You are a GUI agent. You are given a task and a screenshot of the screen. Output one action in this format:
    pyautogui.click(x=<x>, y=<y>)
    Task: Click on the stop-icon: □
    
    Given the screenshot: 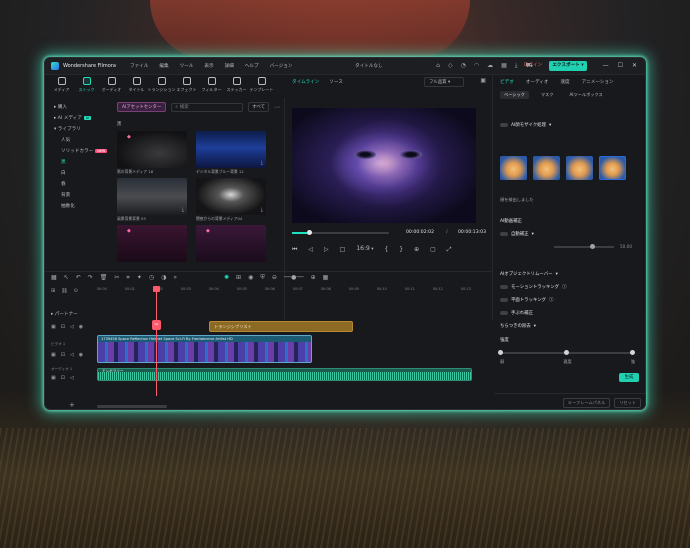 What is the action you would take?
    pyautogui.click(x=343, y=249)
    